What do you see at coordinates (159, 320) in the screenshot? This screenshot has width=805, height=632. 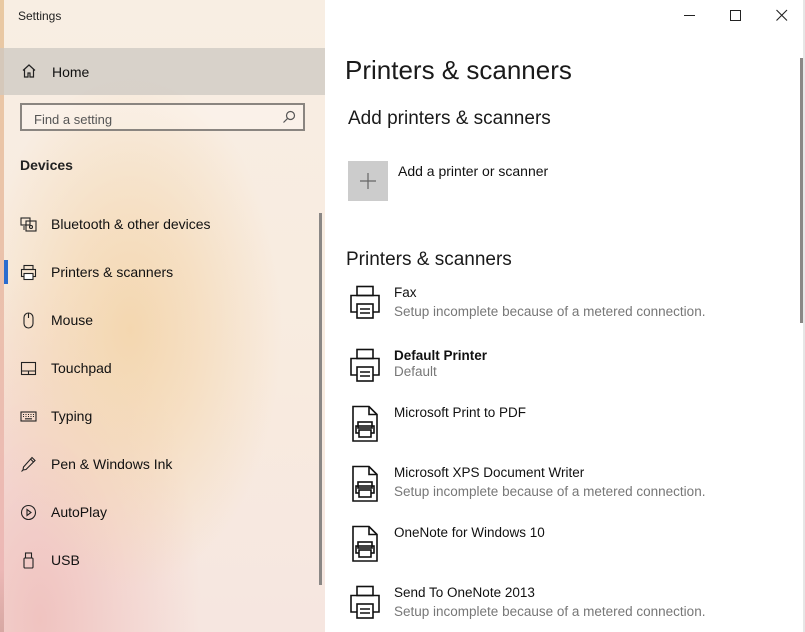 I see `sidebar-item-mouse: Mouse` at bounding box center [159, 320].